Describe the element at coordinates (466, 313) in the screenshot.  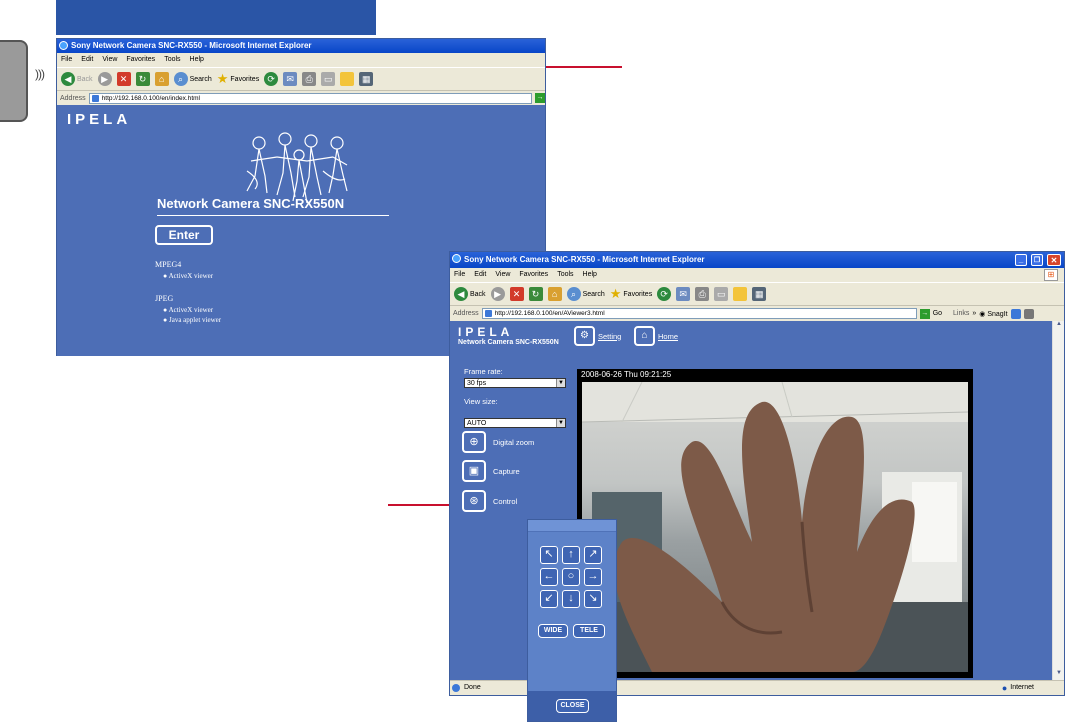
I see `address-label: Address` at that location.